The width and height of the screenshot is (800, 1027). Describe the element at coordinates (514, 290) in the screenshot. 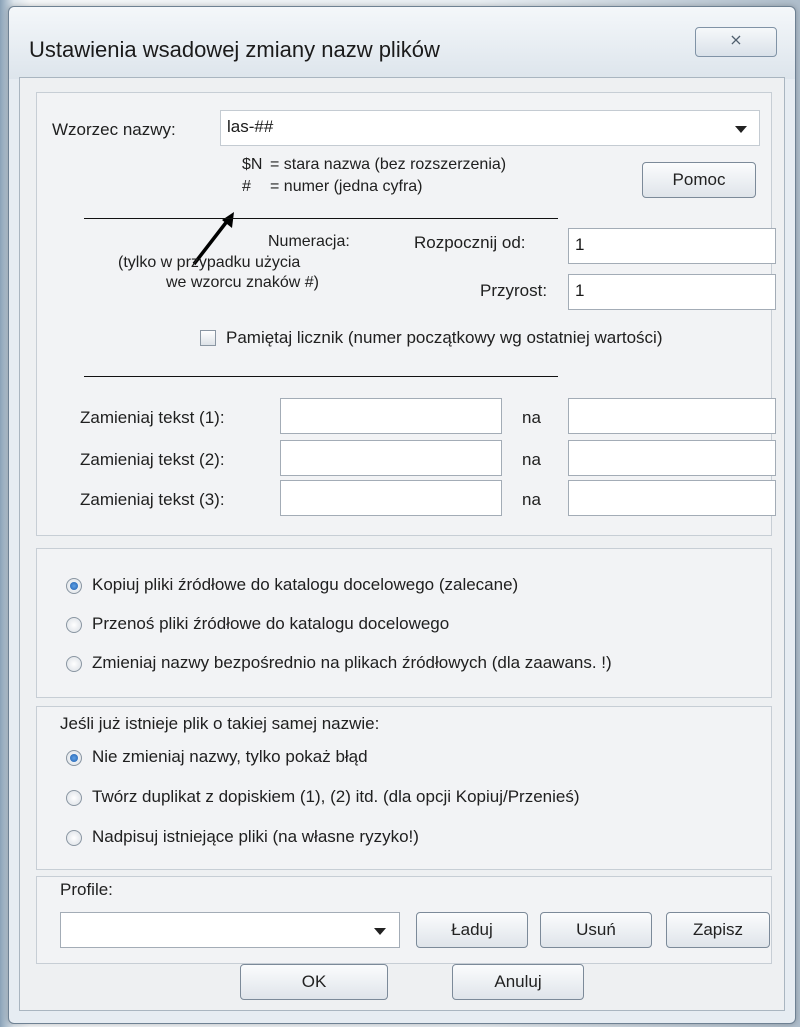

I see `step-label: Przyrost:` at that location.